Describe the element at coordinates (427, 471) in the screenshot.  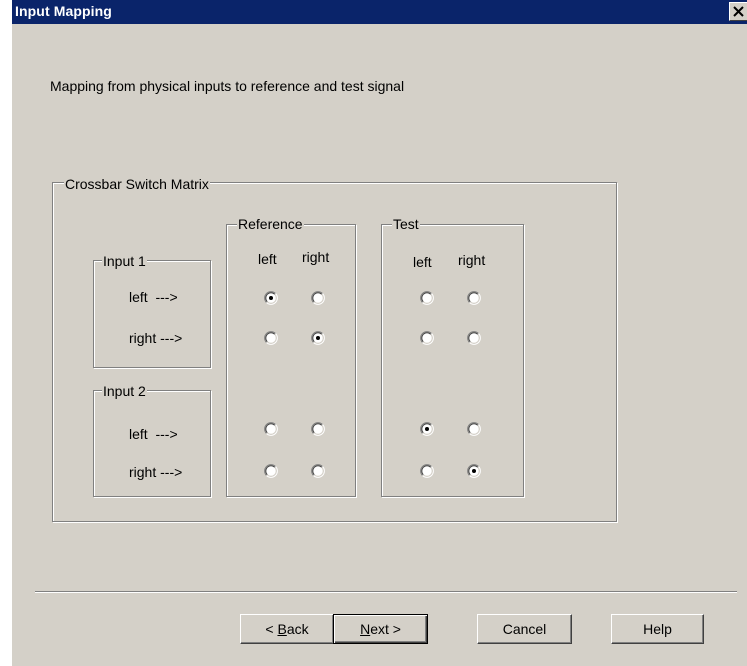
I see `radio-input2-right-test-left` at that location.